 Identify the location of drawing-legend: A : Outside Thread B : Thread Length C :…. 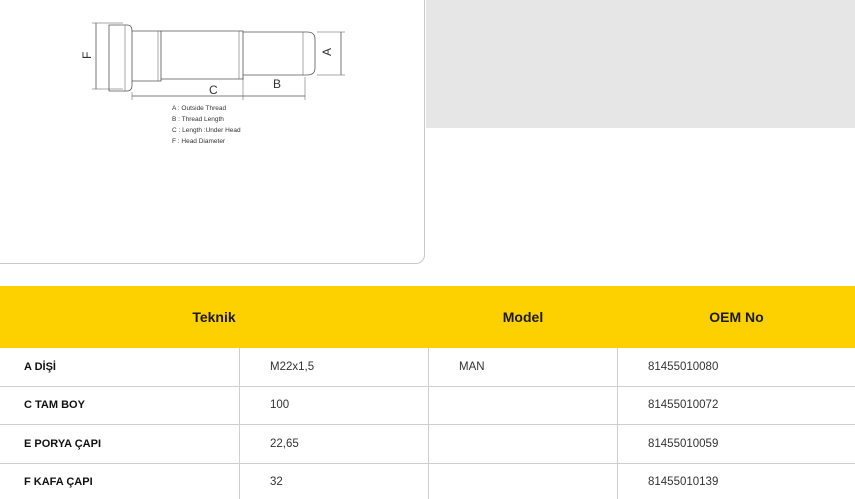
(206, 125).